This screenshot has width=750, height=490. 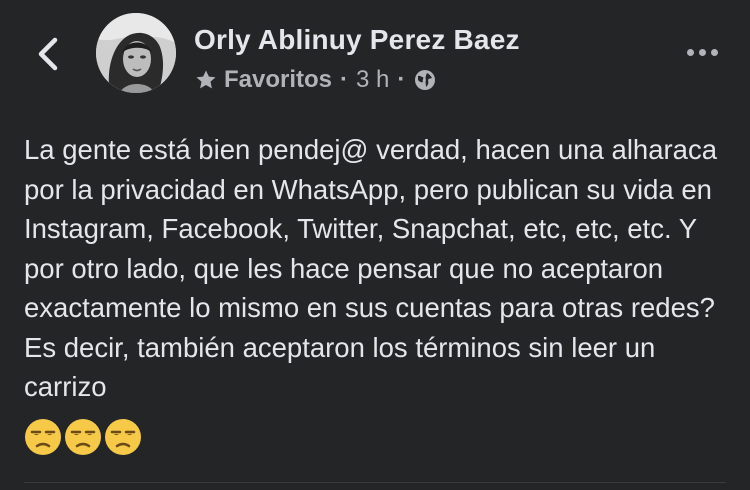 I want to click on avatar, so click(x=136, y=53).